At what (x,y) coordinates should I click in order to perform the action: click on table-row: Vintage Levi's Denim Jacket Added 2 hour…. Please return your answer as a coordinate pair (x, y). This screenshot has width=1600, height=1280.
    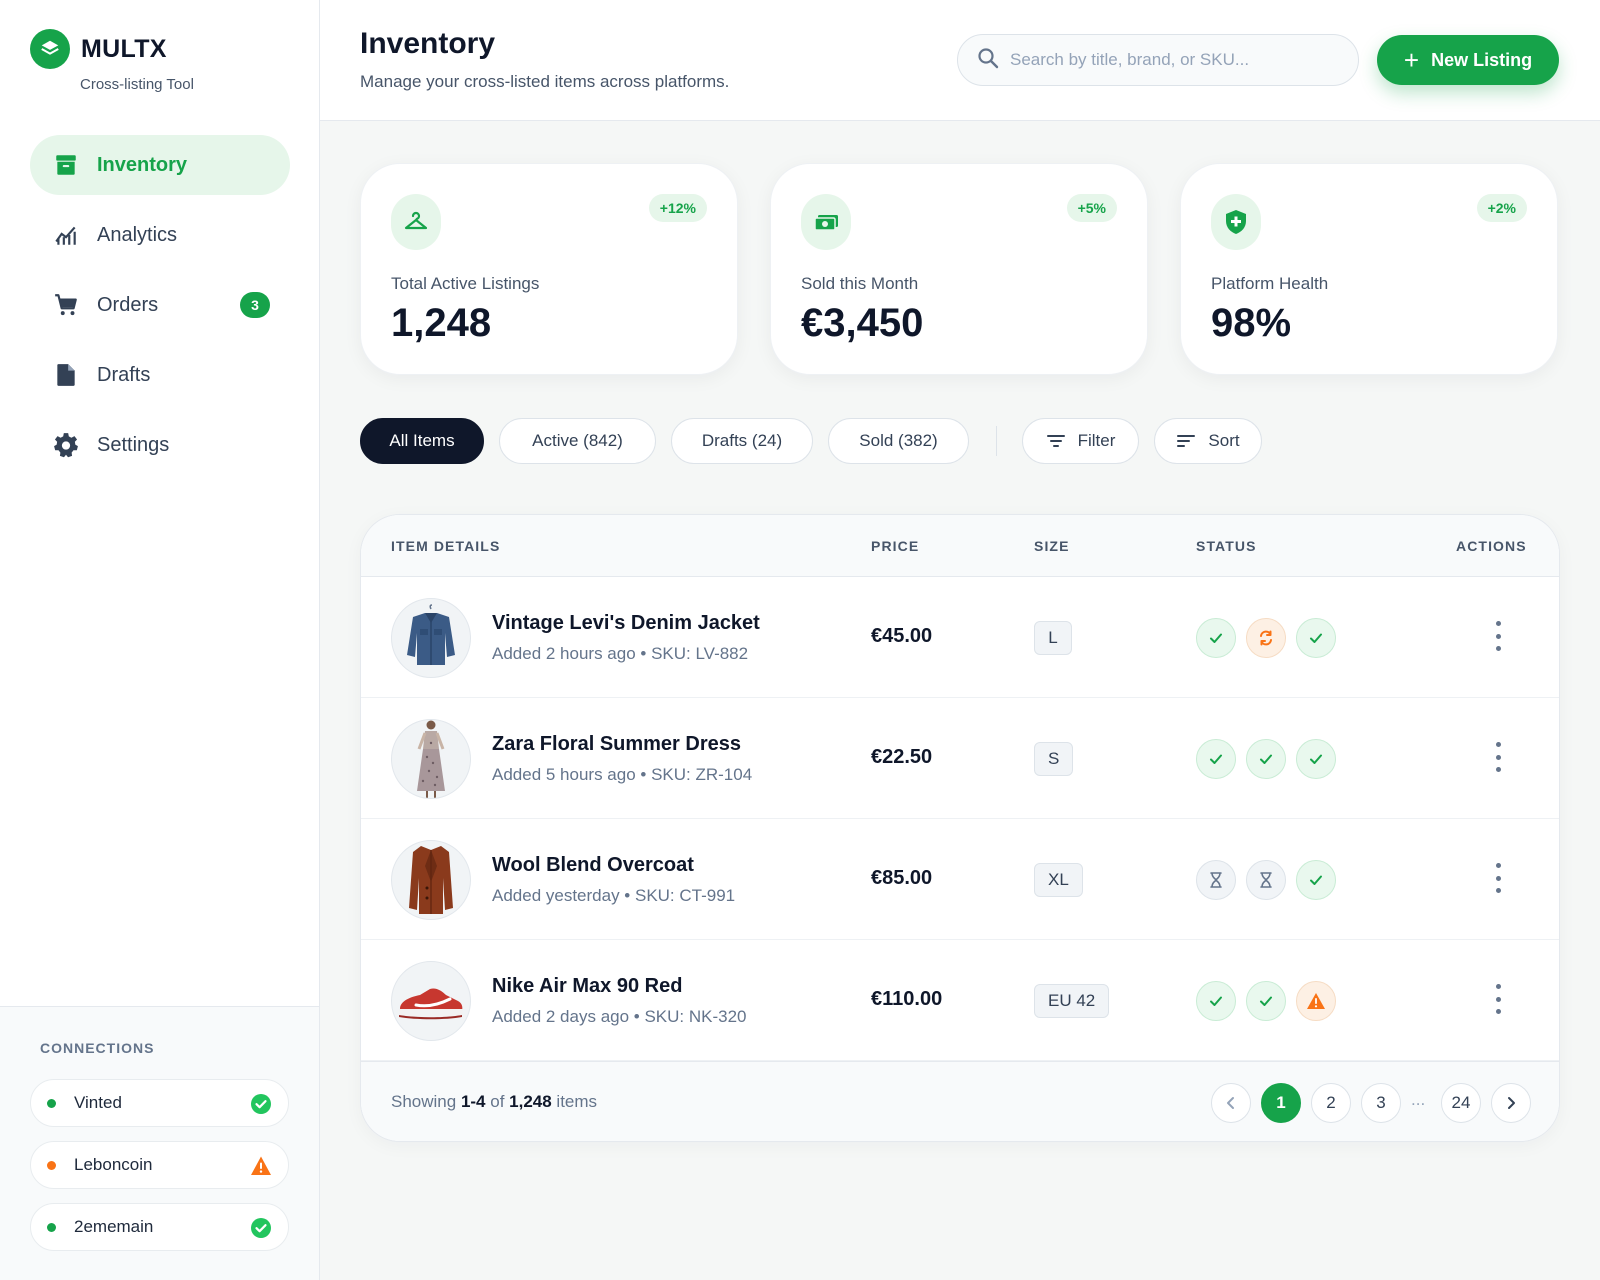
    Looking at the image, I should click on (960, 637).